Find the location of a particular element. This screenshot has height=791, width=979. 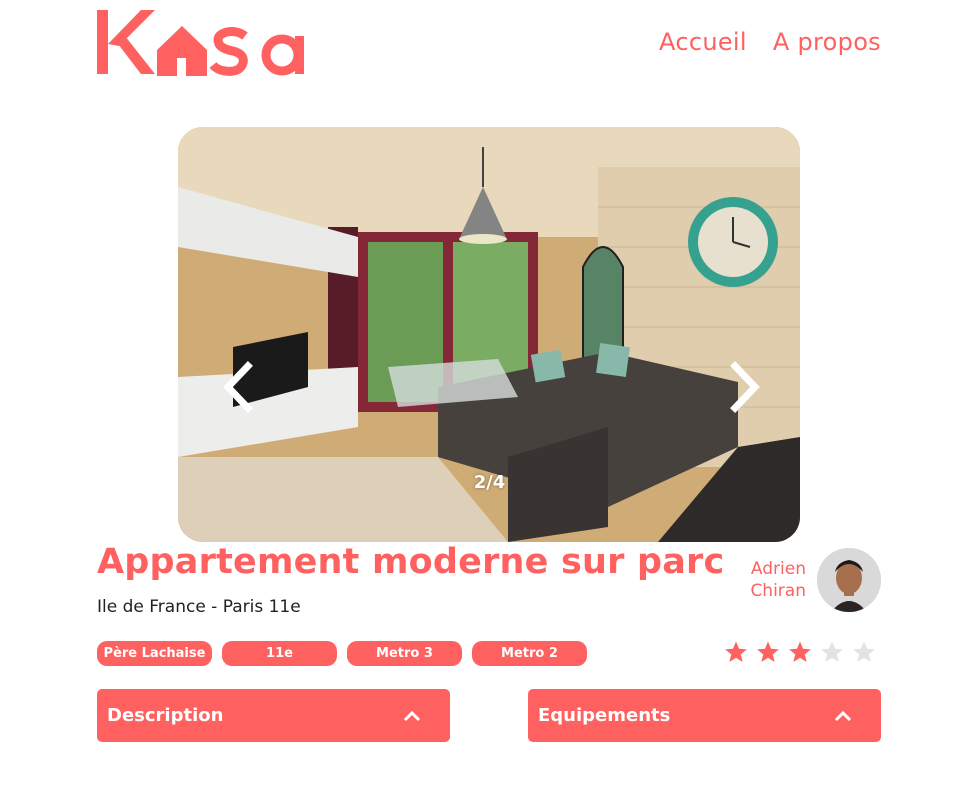

chevron-right-icon is located at coordinates (745, 387).